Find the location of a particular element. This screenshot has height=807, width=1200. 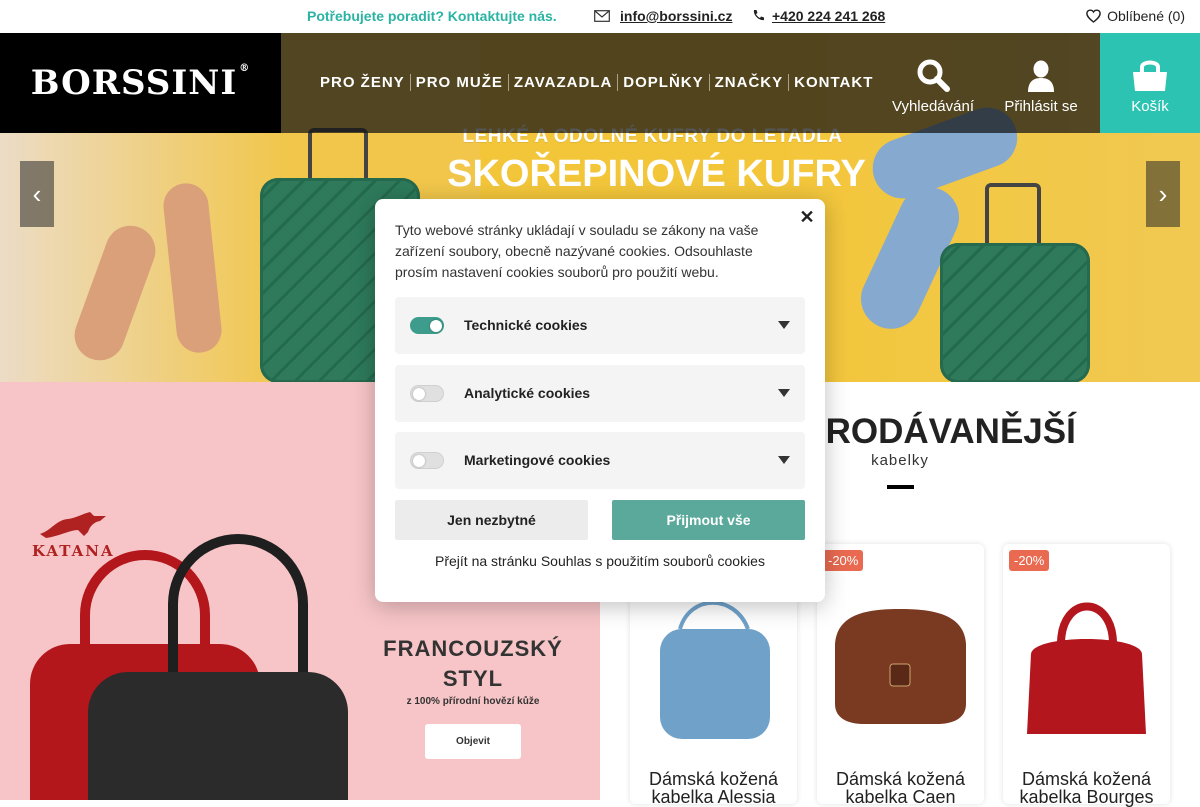

black-handbag is located at coordinates (218, 736).